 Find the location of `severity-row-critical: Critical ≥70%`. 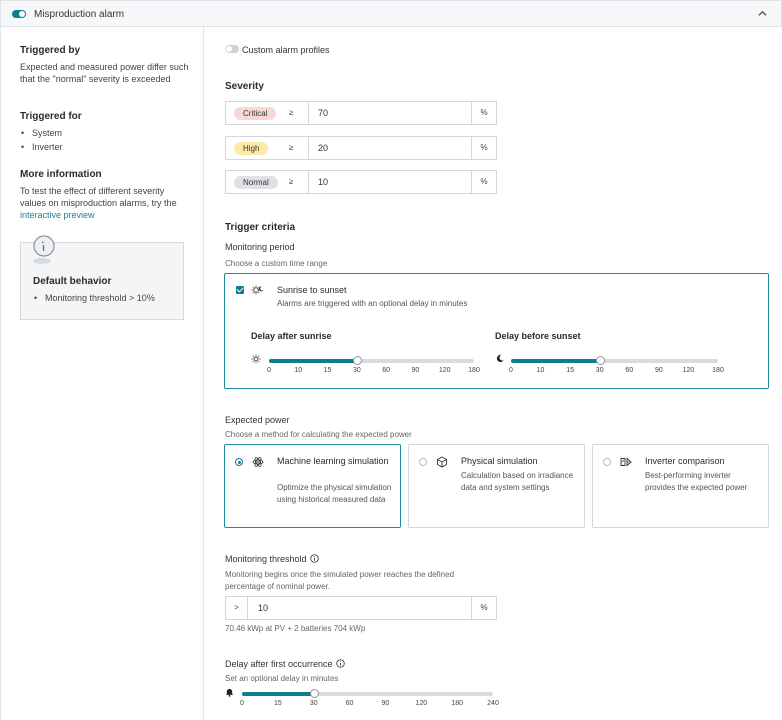

severity-row-critical: Critical ≥70% is located at coordinates (361, 113).